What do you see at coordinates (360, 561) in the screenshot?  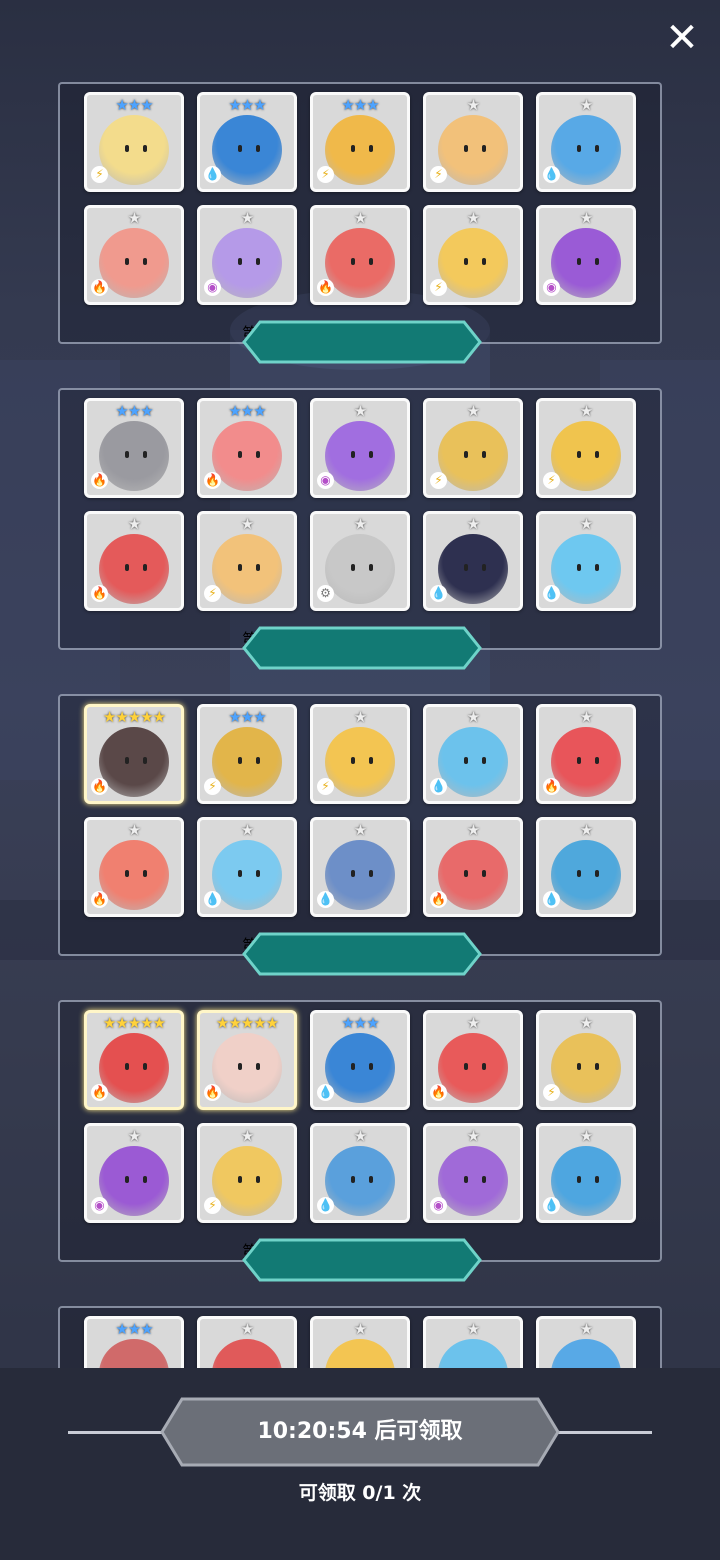 I see `hero-card: ★ ⚙` at bounding box center [360, 561].